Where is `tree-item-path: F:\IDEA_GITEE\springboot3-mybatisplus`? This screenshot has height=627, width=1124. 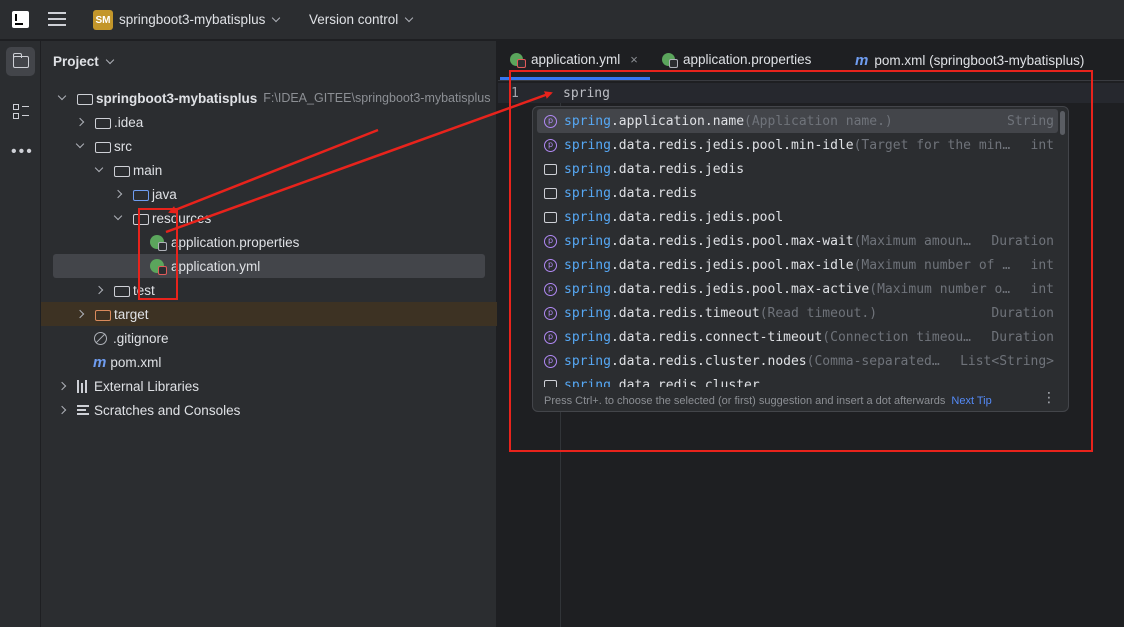 tree-item-path: F:\IDEA_GITEE\springboot3-mybatisplus is located at coordinates (377, 98).